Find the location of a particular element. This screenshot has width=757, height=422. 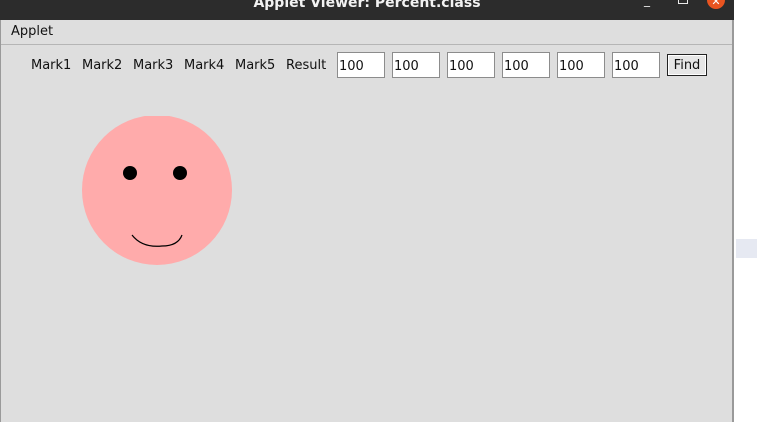

mark4-field is located at coordinates (526, 65).